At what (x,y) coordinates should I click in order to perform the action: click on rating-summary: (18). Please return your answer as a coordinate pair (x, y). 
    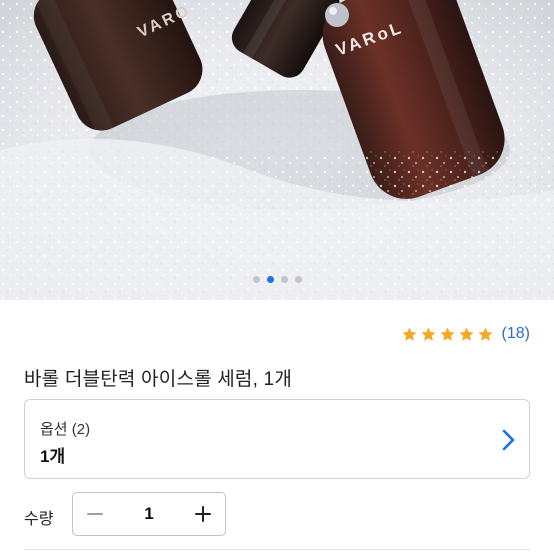
    Looking at the image, I should click on (465, 334).